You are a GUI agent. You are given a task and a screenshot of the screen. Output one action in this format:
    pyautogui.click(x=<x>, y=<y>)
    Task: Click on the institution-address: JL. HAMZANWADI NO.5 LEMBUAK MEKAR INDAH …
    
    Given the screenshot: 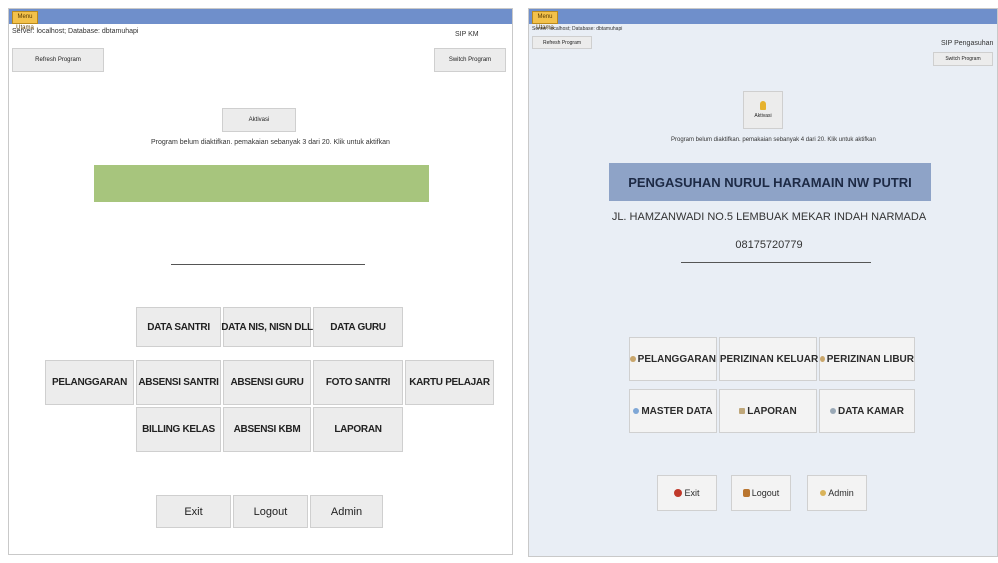 What is the action you would take?
    pyautogui.click(x=769, y=217)
    